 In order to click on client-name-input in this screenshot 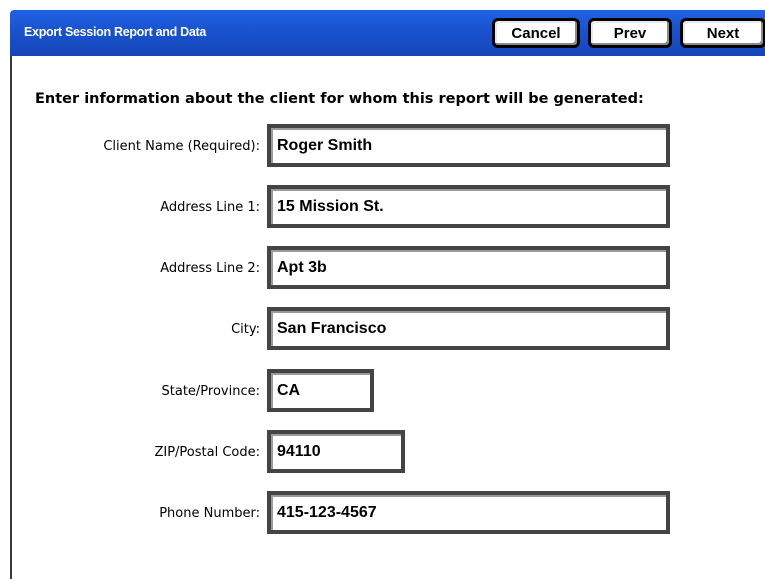, I will do `click(468, 145)`.